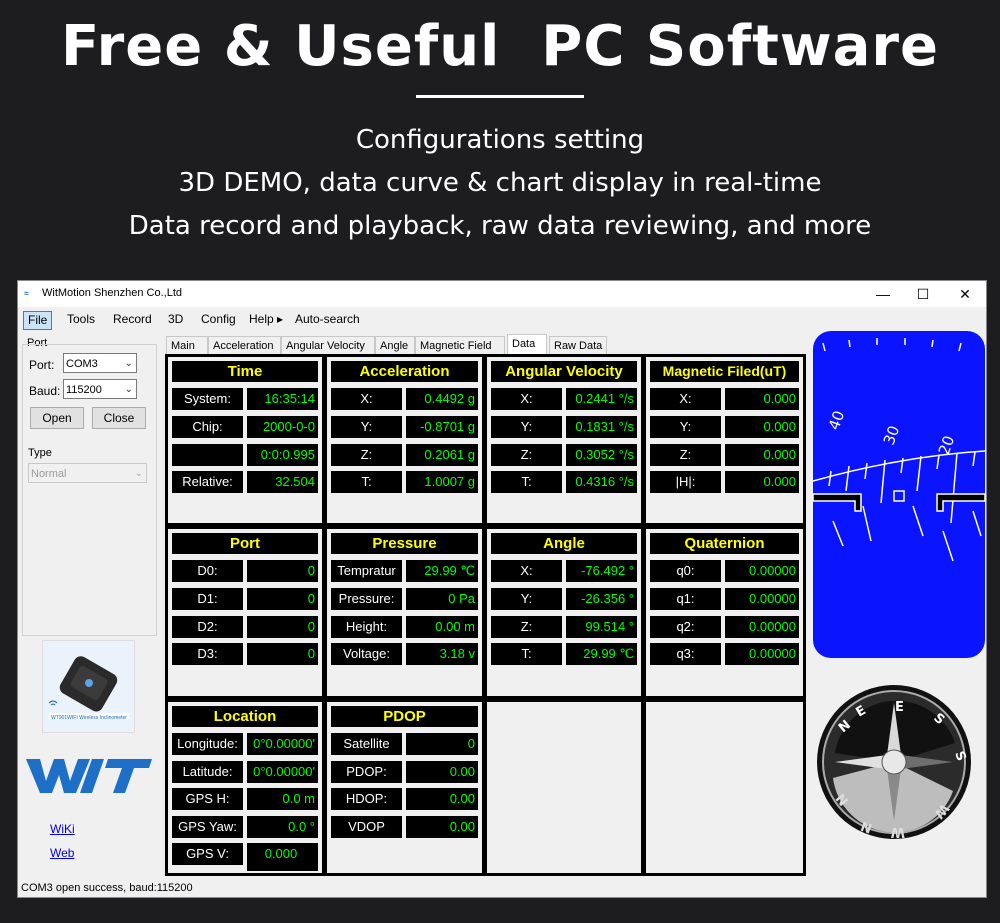  I want to click on acceleration-label: X:, so click(366, 399).